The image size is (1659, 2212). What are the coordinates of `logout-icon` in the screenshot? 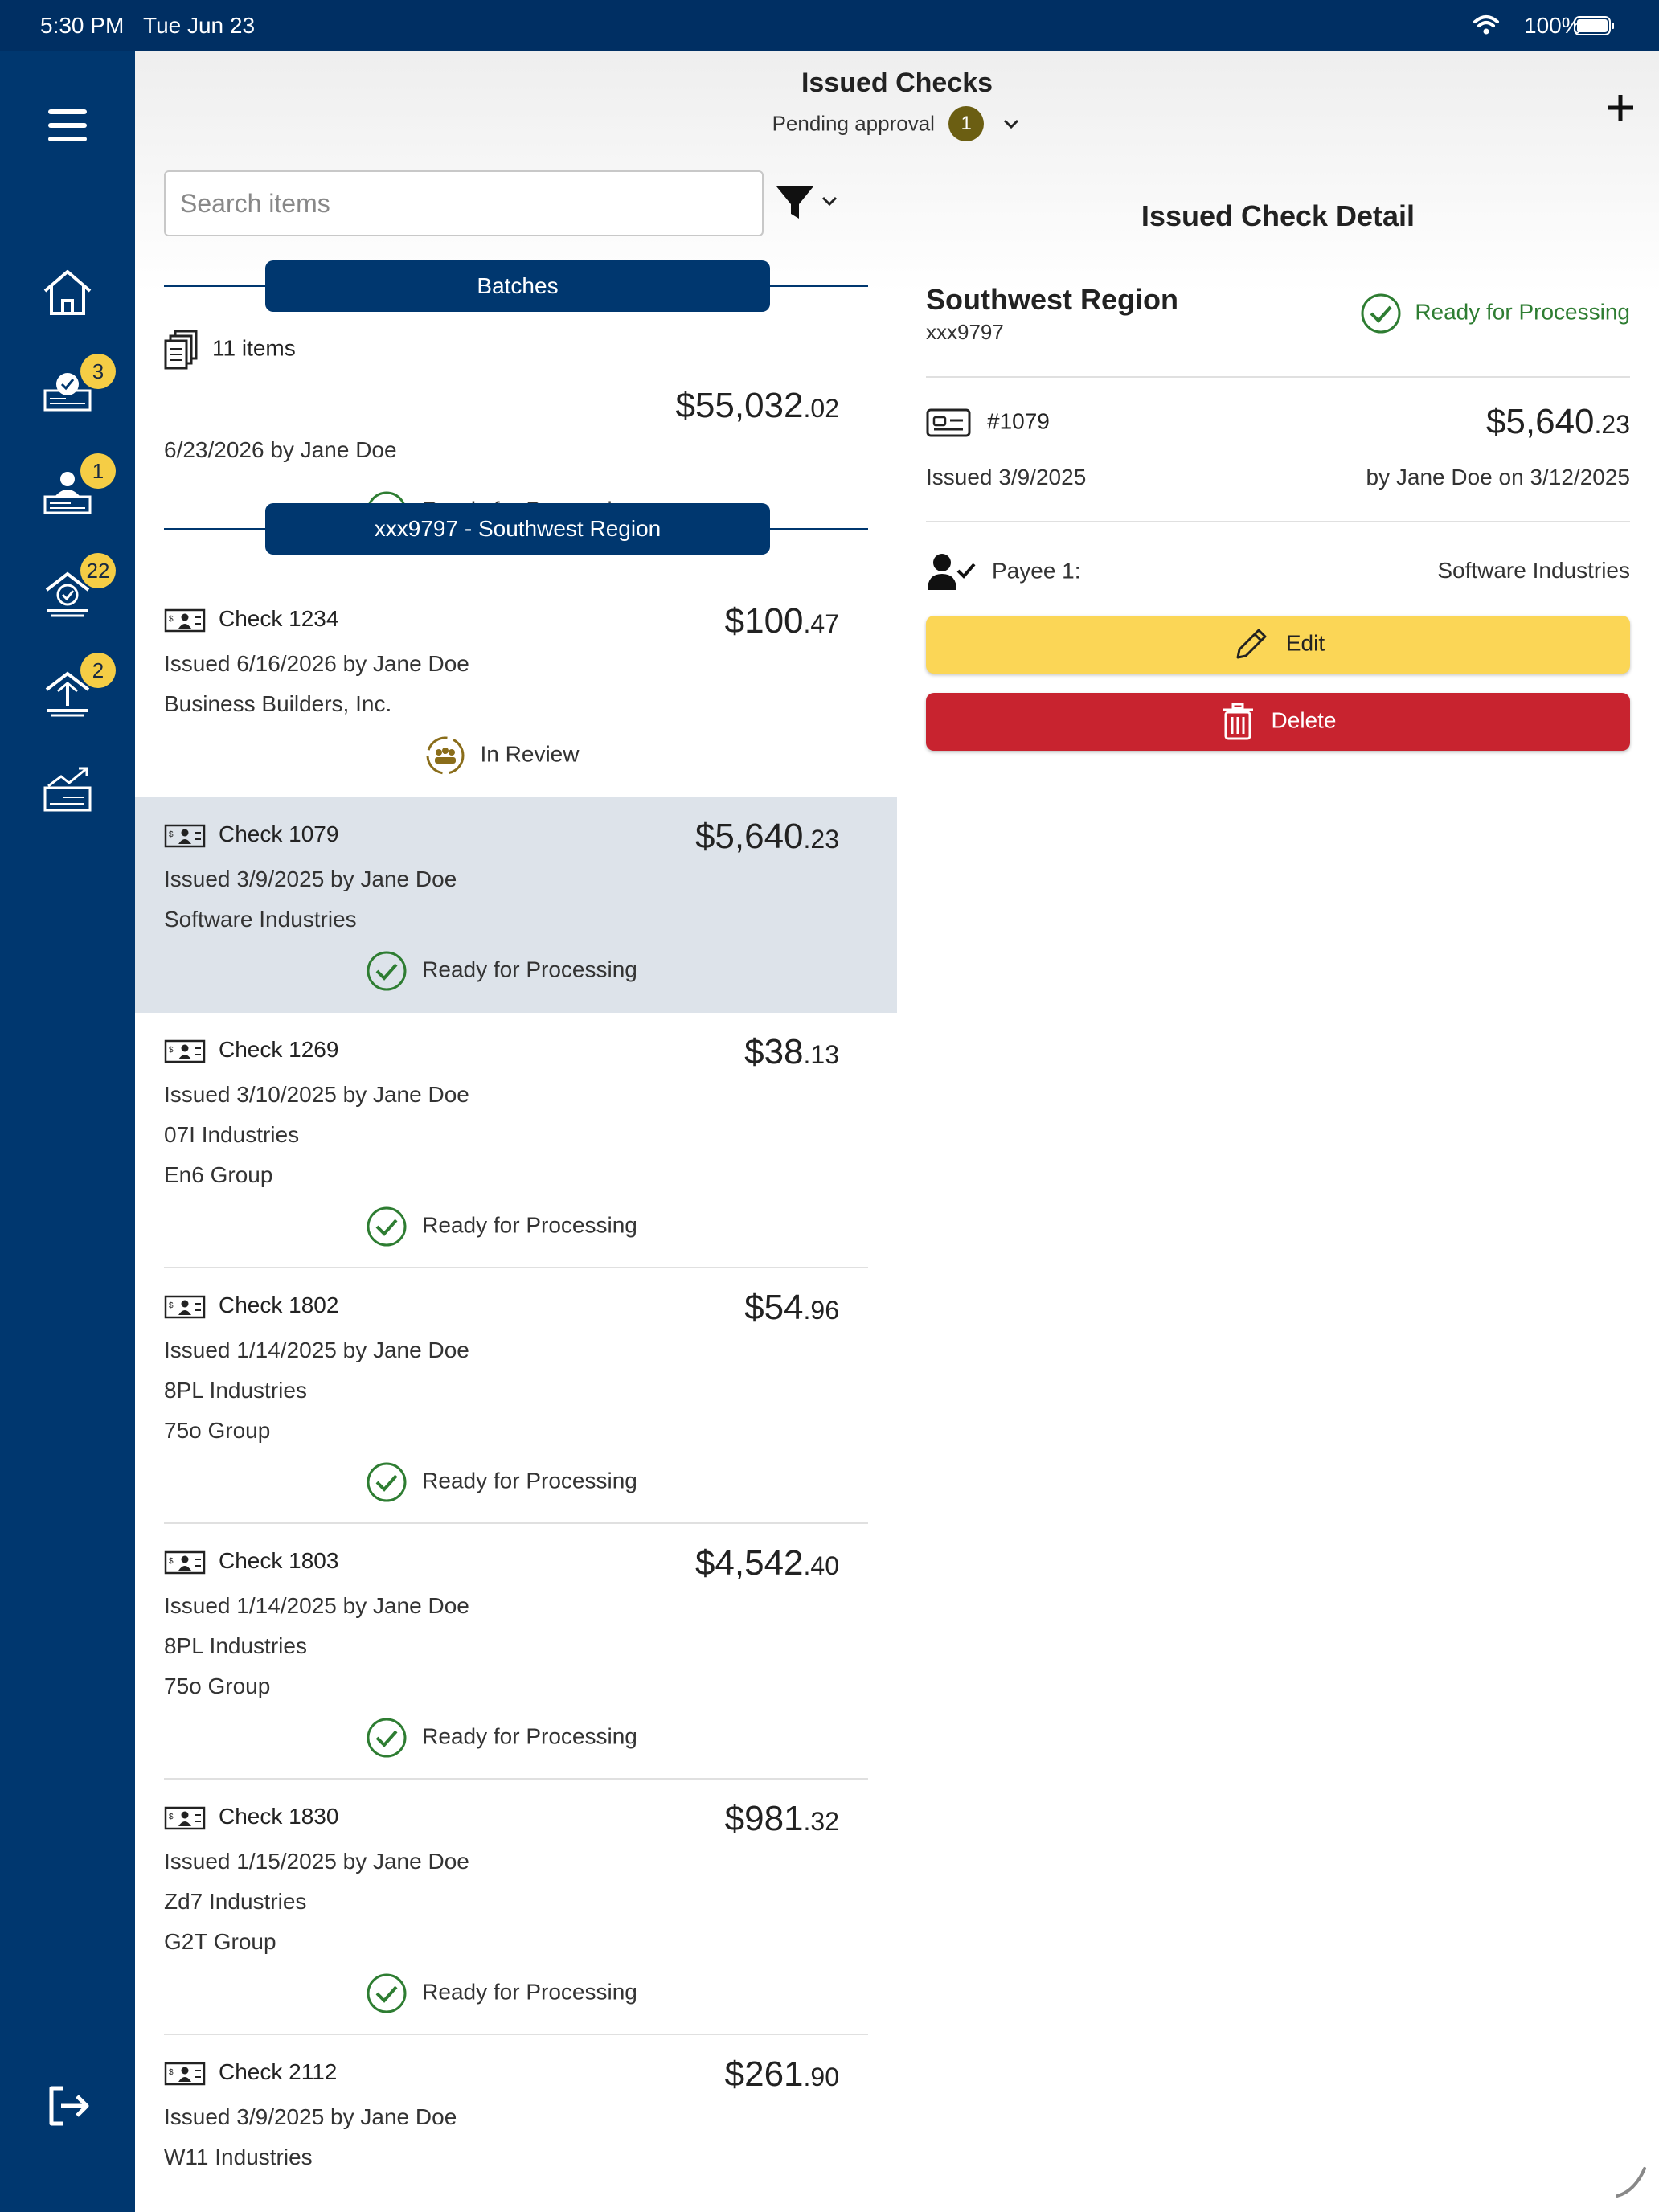 It's located at (69, 2106).